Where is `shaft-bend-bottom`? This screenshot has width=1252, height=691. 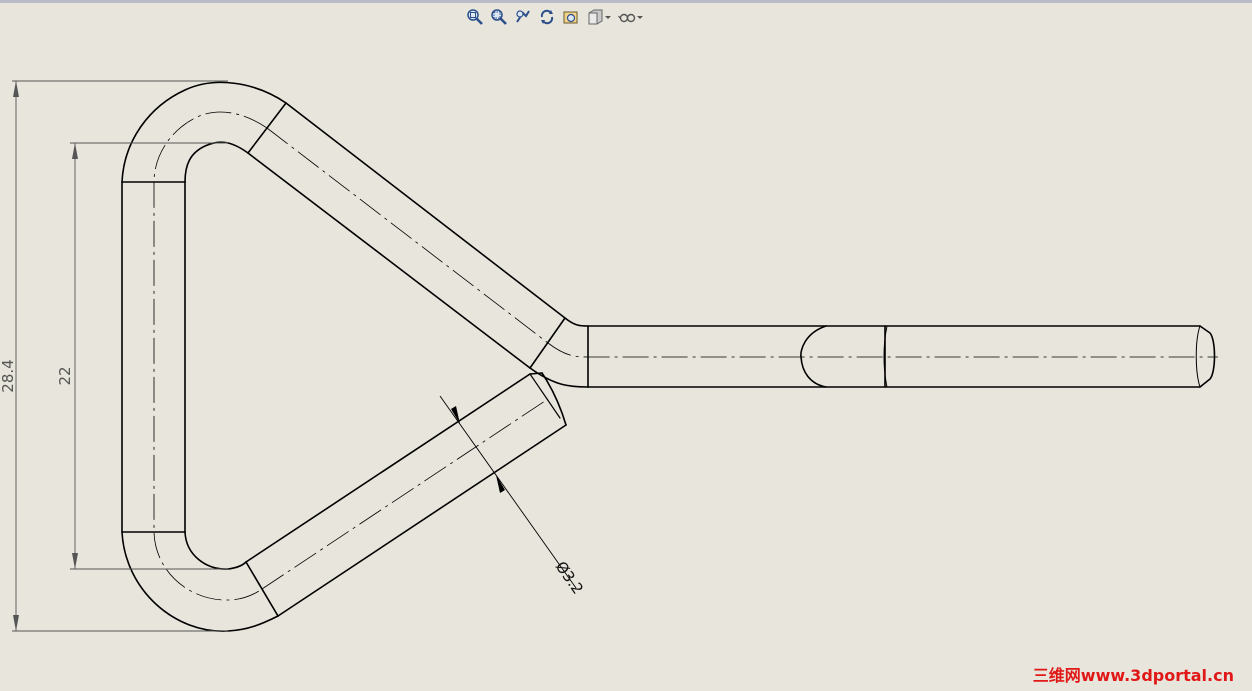
shaft-bend-bottom is located at coordinates (559, 377).